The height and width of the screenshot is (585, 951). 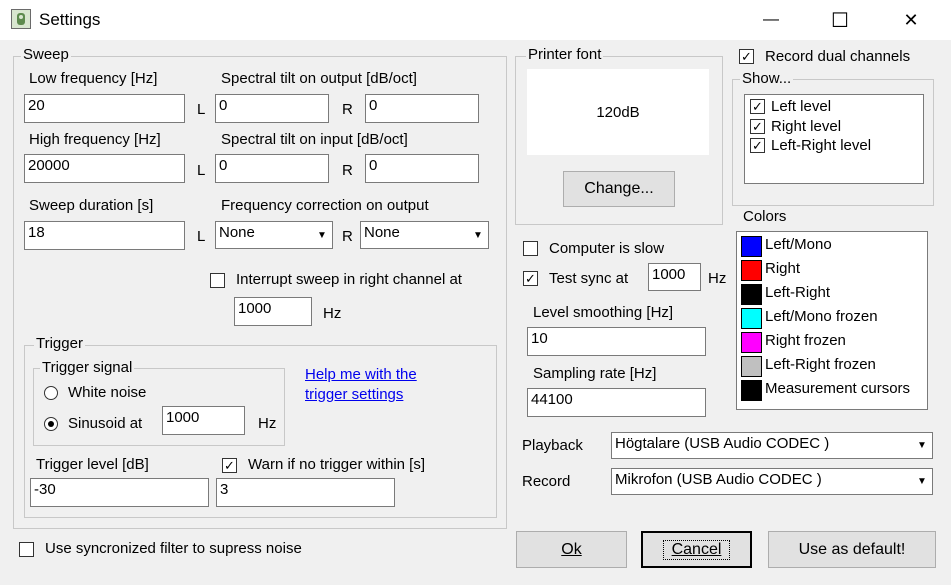 I want to click on app-speaker-icon, so click(x=21, y=19).